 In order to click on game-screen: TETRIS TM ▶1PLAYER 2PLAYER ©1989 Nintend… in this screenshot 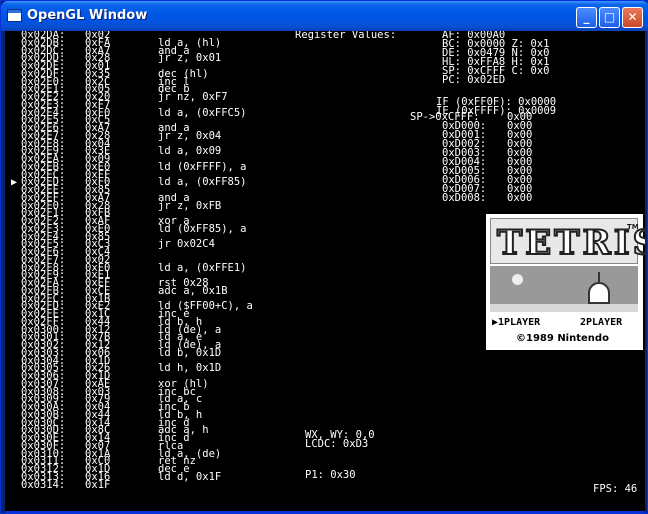, I will do `click(565, 282)`.